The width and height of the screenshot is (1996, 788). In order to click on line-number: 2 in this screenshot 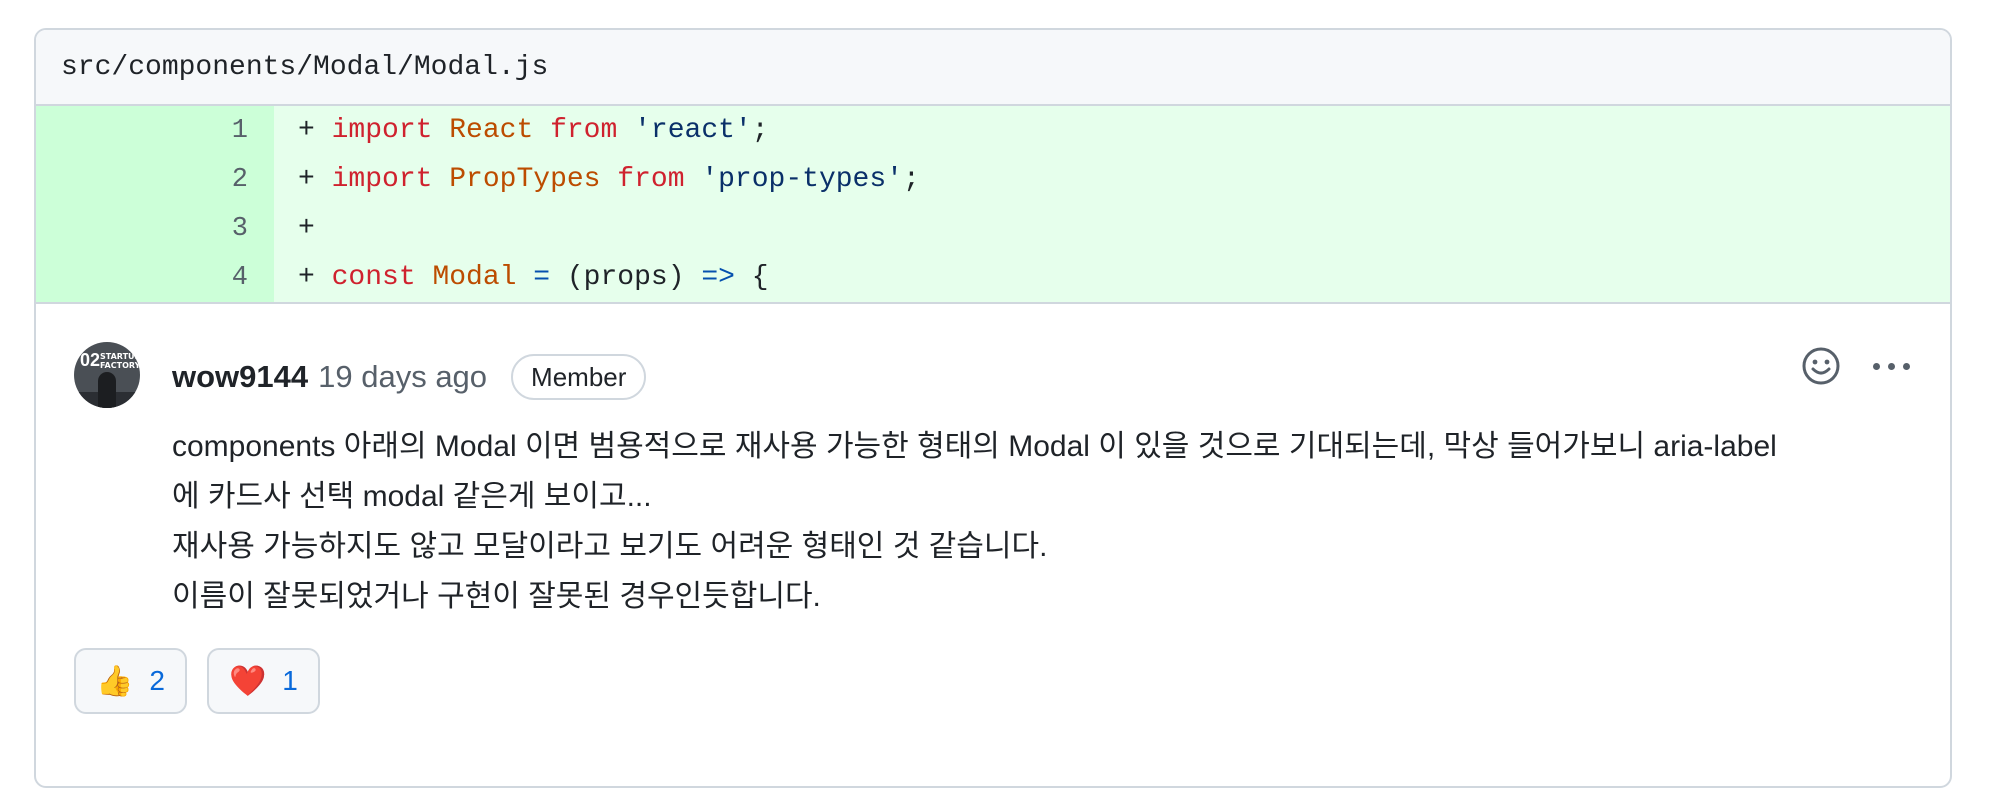, I will do `click(155, 179)`.